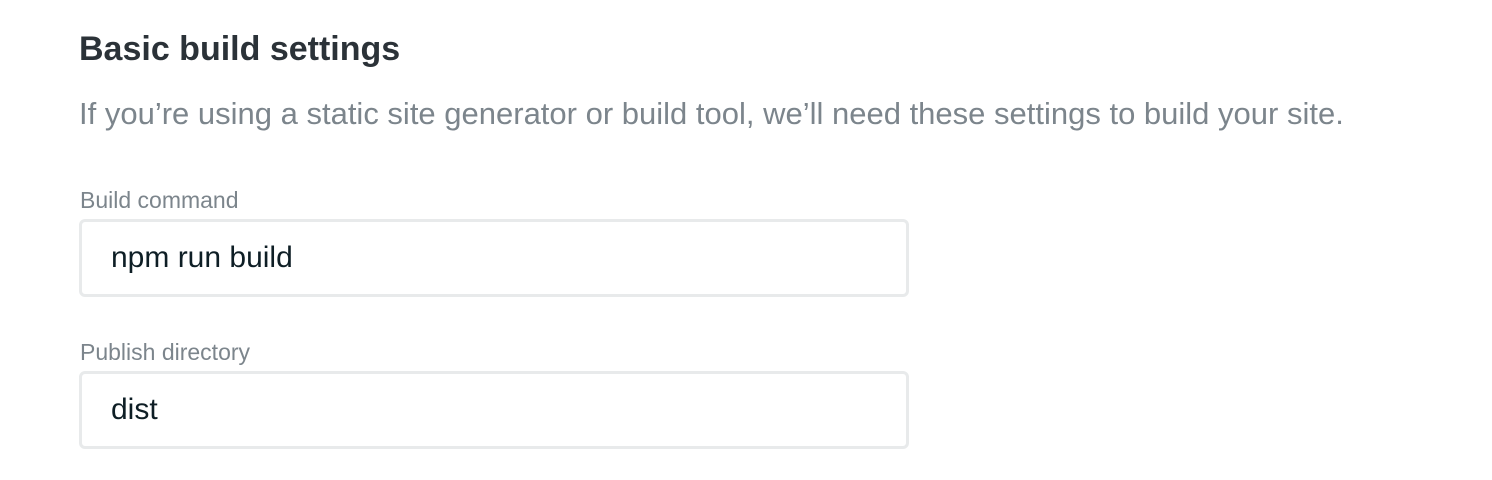 The width and height of the screenshot is (1492, 480). I want to click on section-title: Basic build settings, so click(240, 49).